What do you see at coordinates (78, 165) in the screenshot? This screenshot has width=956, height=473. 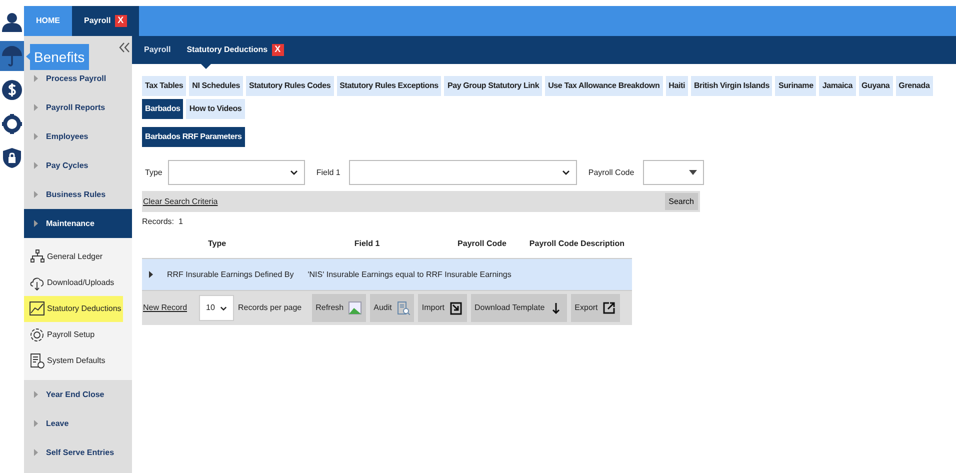 I see `sidebar-item: Pay Cycles` at bounding box center [78, 165].